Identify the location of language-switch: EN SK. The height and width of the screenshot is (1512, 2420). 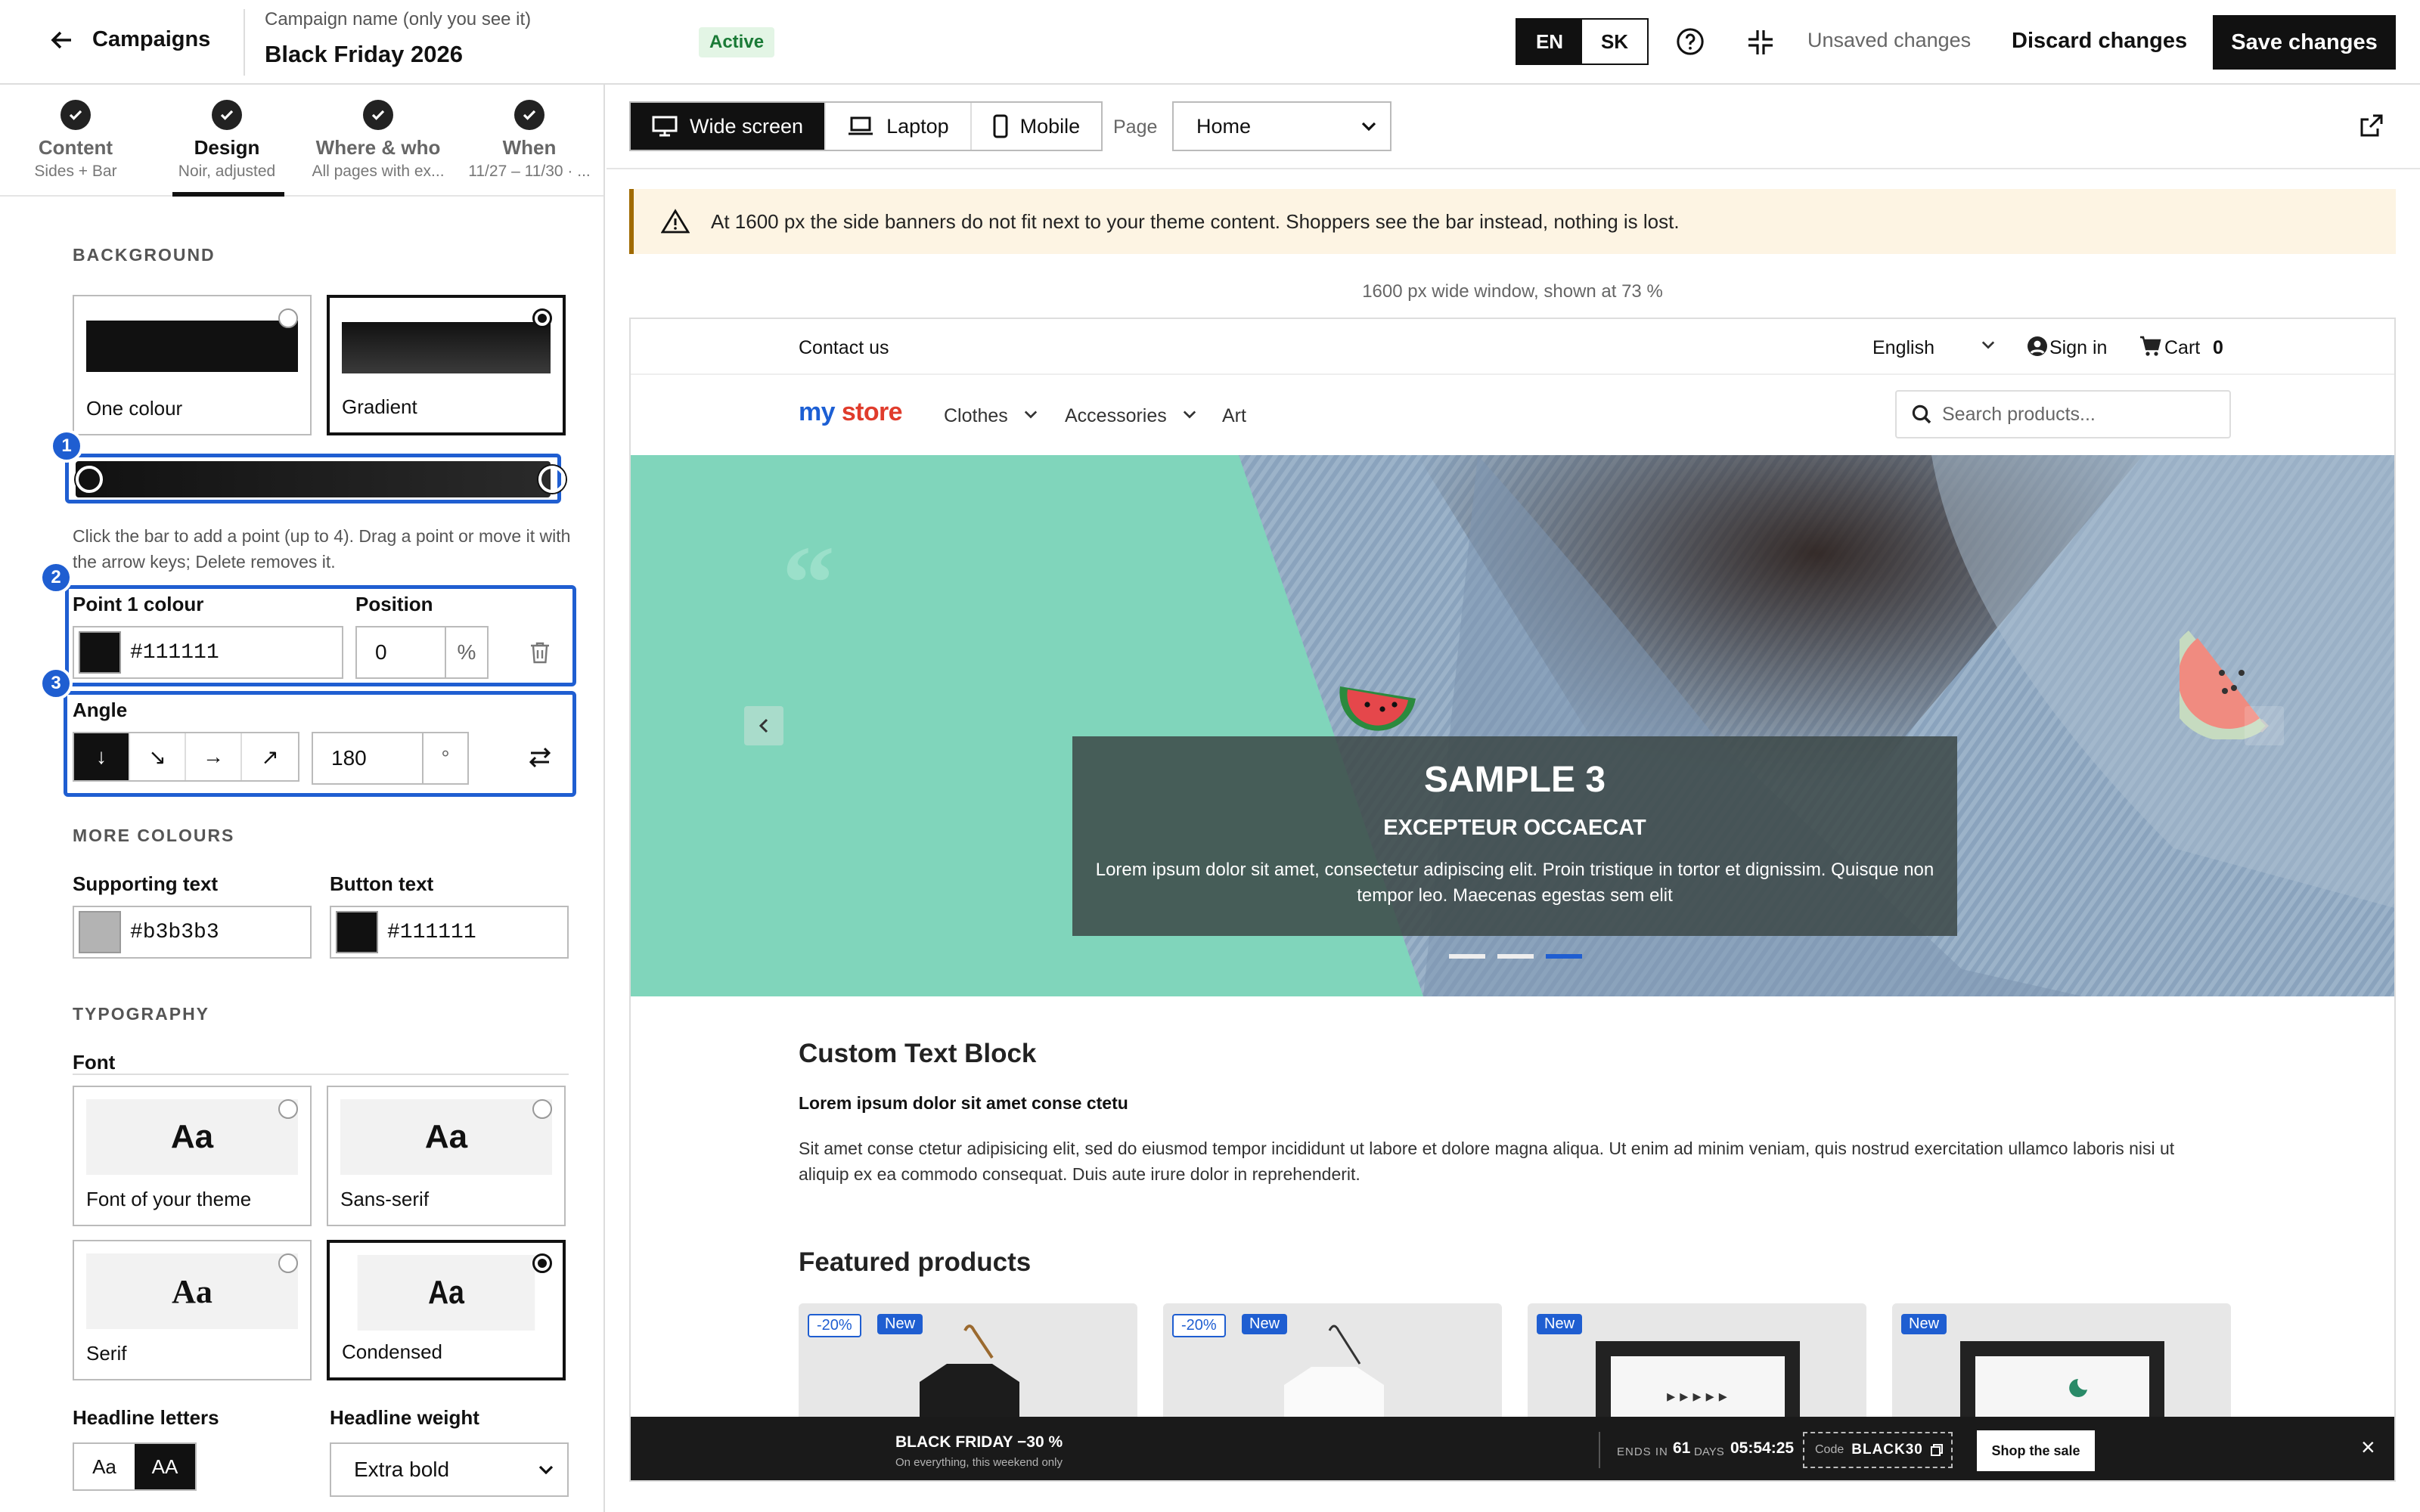
(1583, 42).